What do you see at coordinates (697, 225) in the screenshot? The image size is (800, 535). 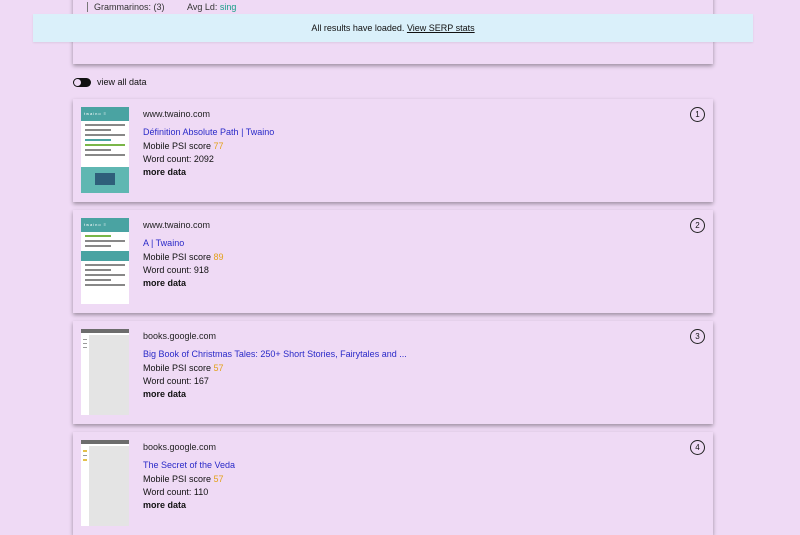 I see `rank-badge: 2` at bounding box center [697, 225].